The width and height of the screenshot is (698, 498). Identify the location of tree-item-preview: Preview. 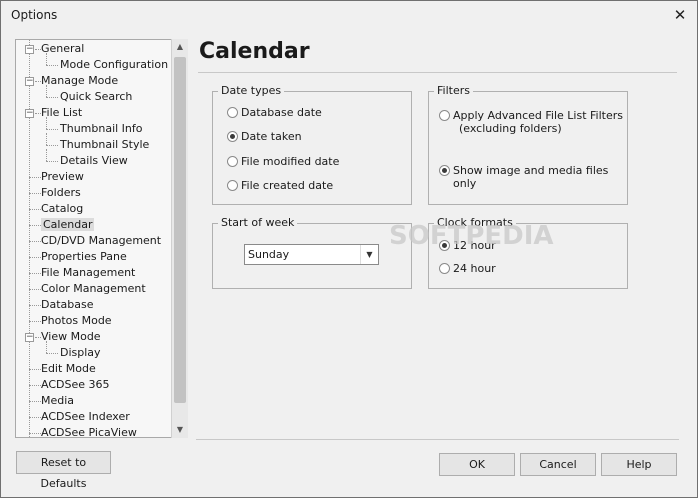
(62, 177).